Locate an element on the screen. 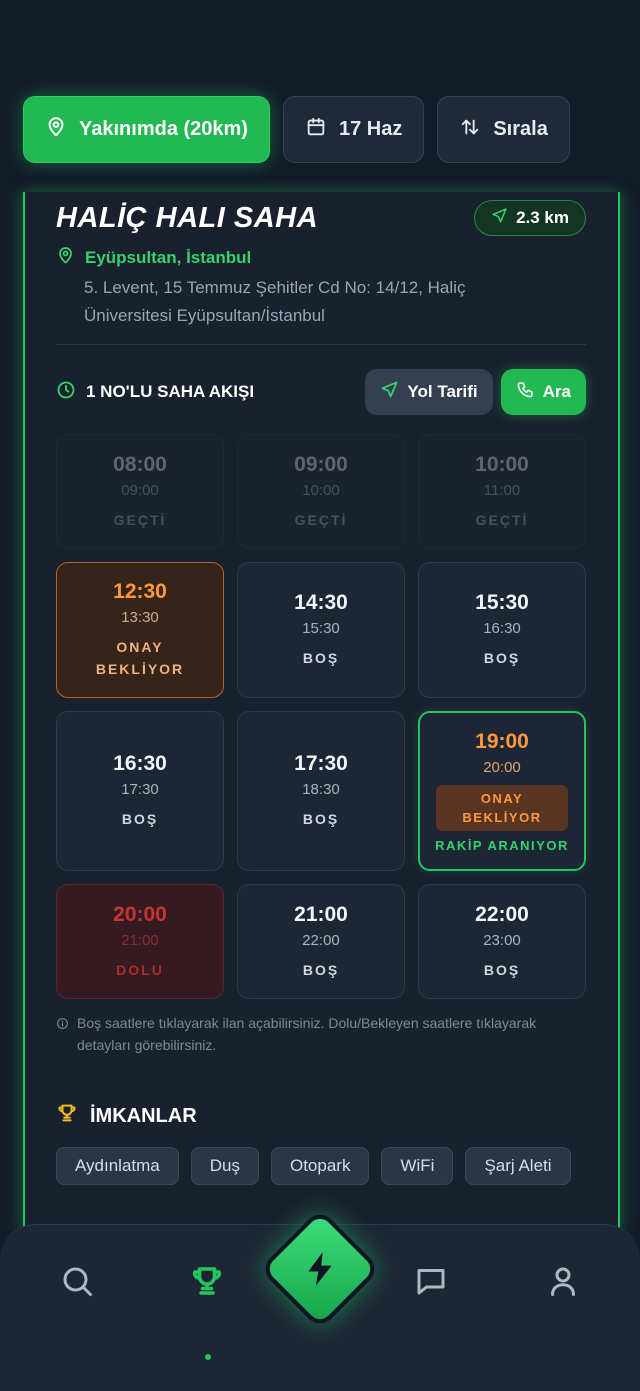  slot-end-time: 23:00 is located at coordinates (502, 940).